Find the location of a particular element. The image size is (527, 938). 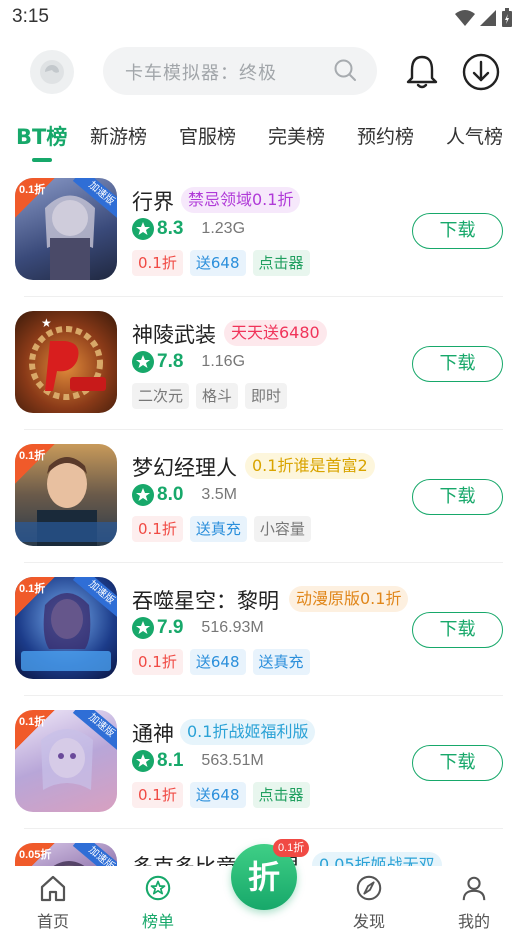

tab-bt: BT榜 is located at coordinates (41, 136).